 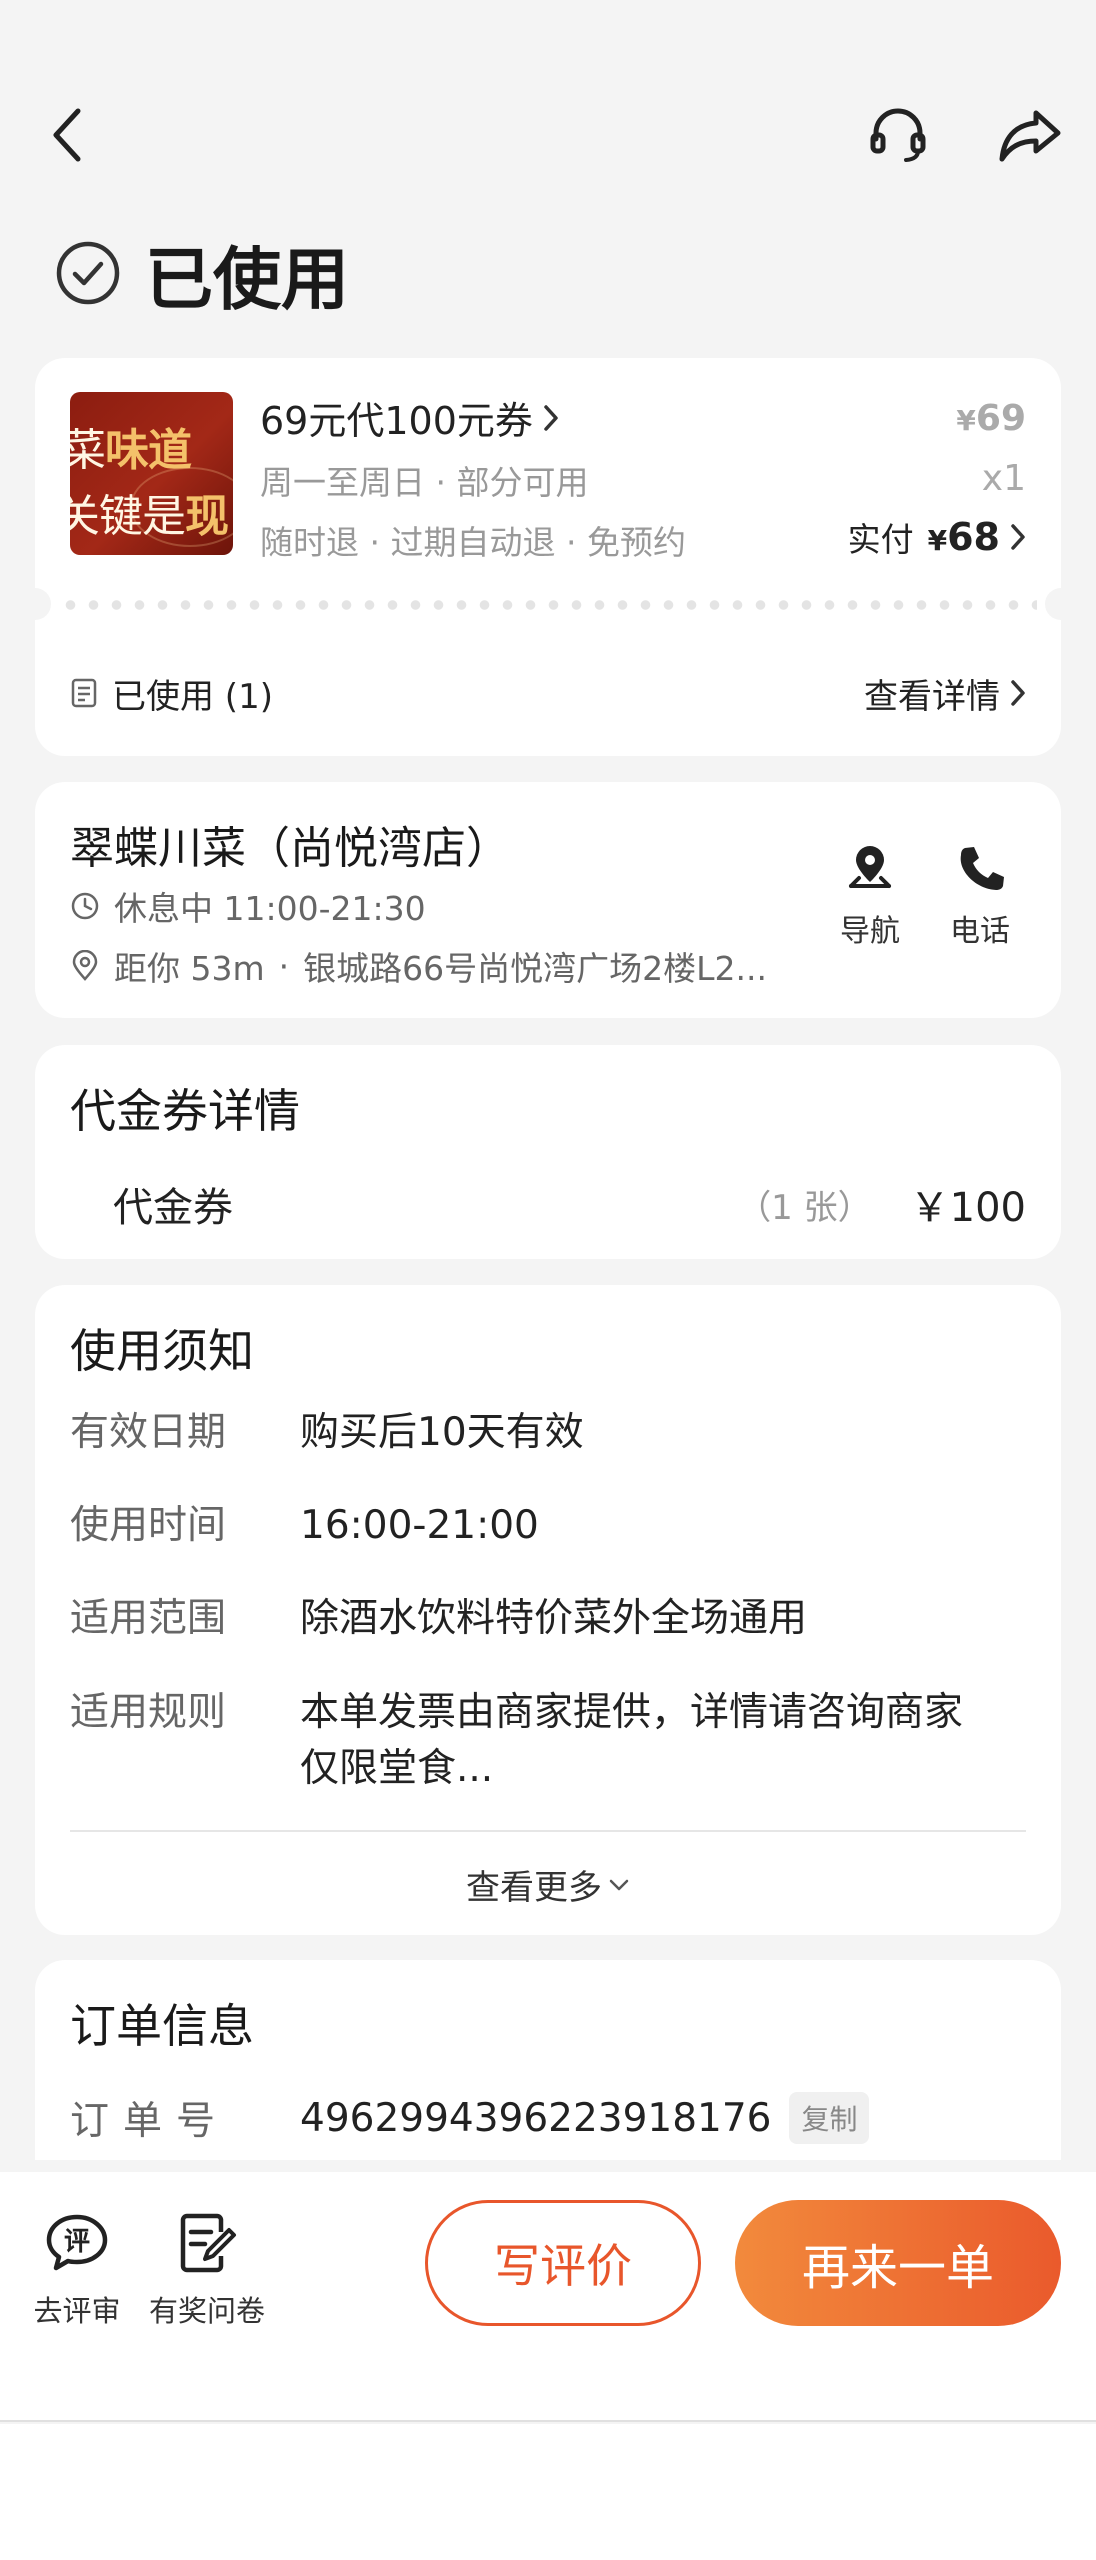 What do you see at coordinates (148, 1432) in the screenshot?
I see `notice-key: 有效日期` at bounding box center [148, 1432].